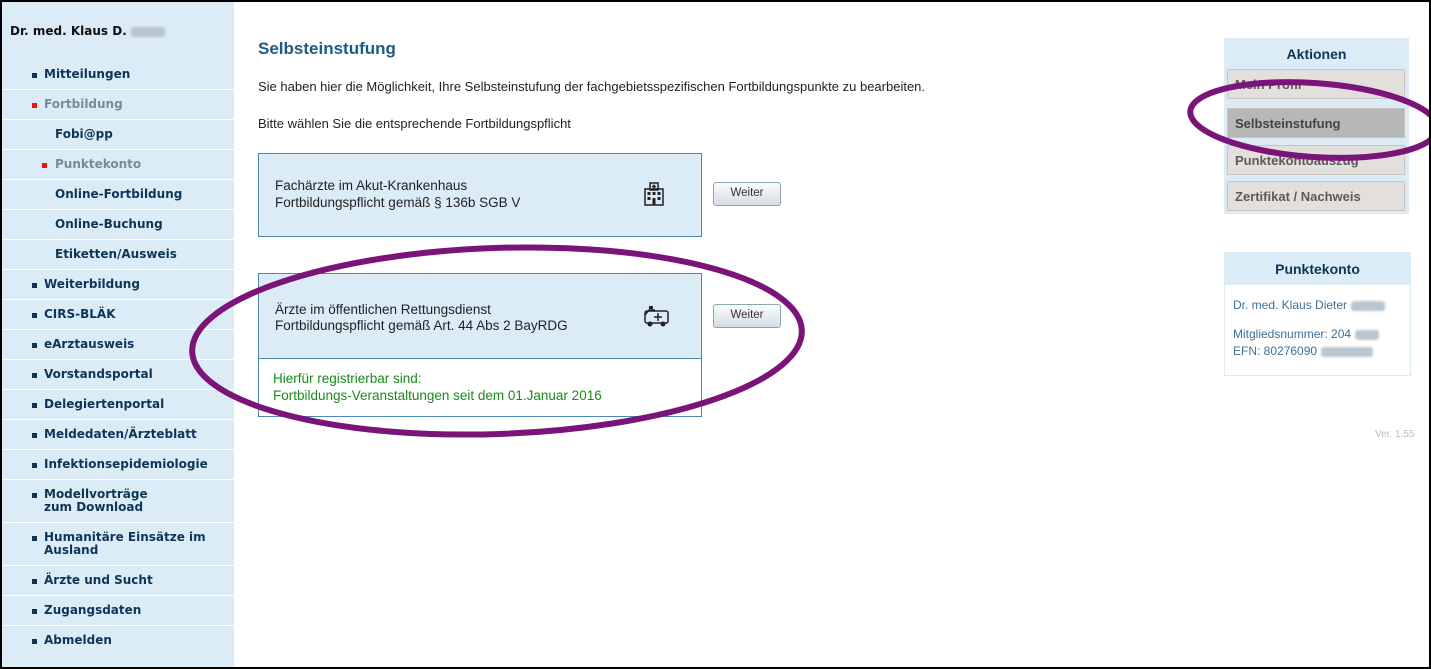  What do you see at coordinates (1317, 269) in the screenshot?
I see `punktekonto-title: Punktekonto` at bounding box center [1317, 269].